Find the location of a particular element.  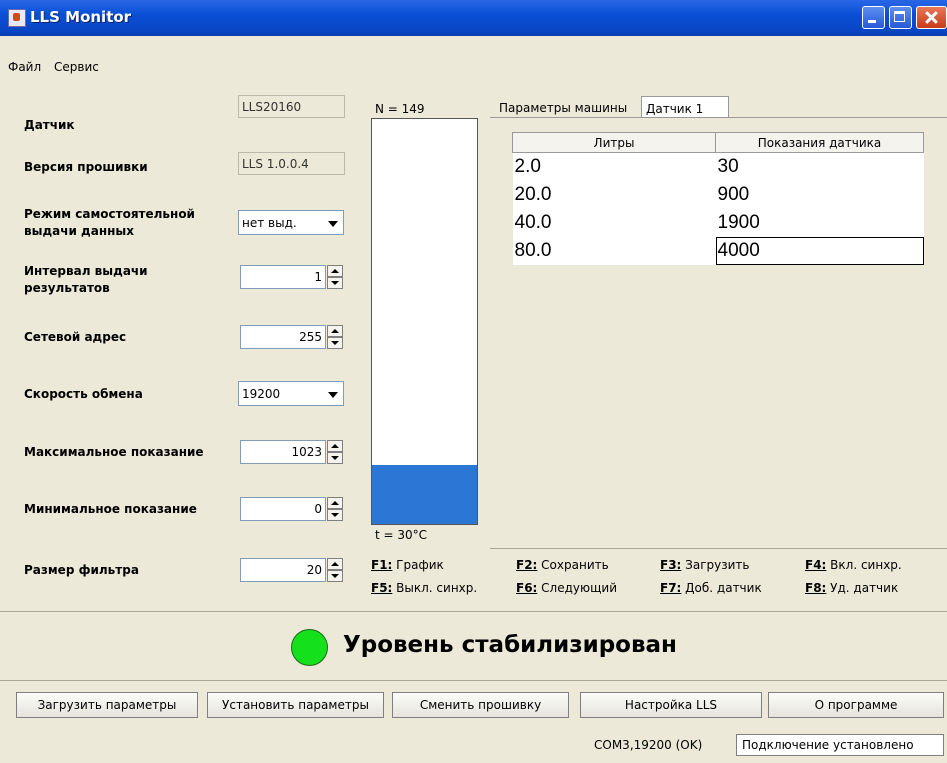

min-reading-label: Минимальное показание is located at coordinates (110, 509).